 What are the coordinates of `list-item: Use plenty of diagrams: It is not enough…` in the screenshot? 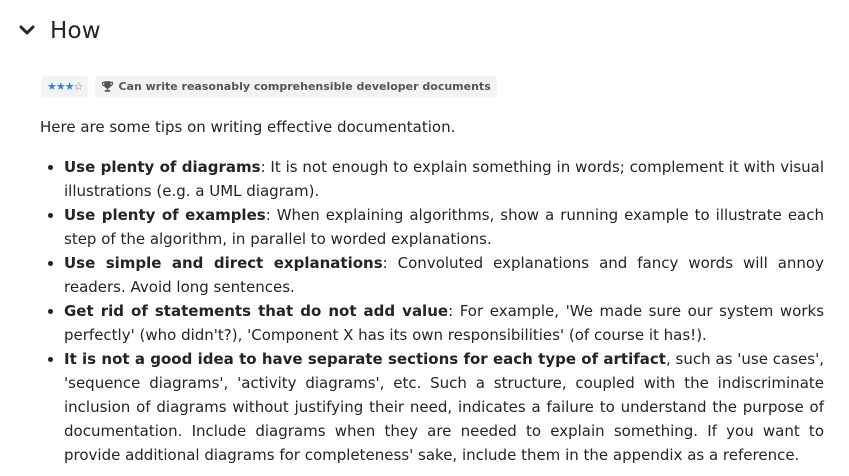 It's located at (444, 179).